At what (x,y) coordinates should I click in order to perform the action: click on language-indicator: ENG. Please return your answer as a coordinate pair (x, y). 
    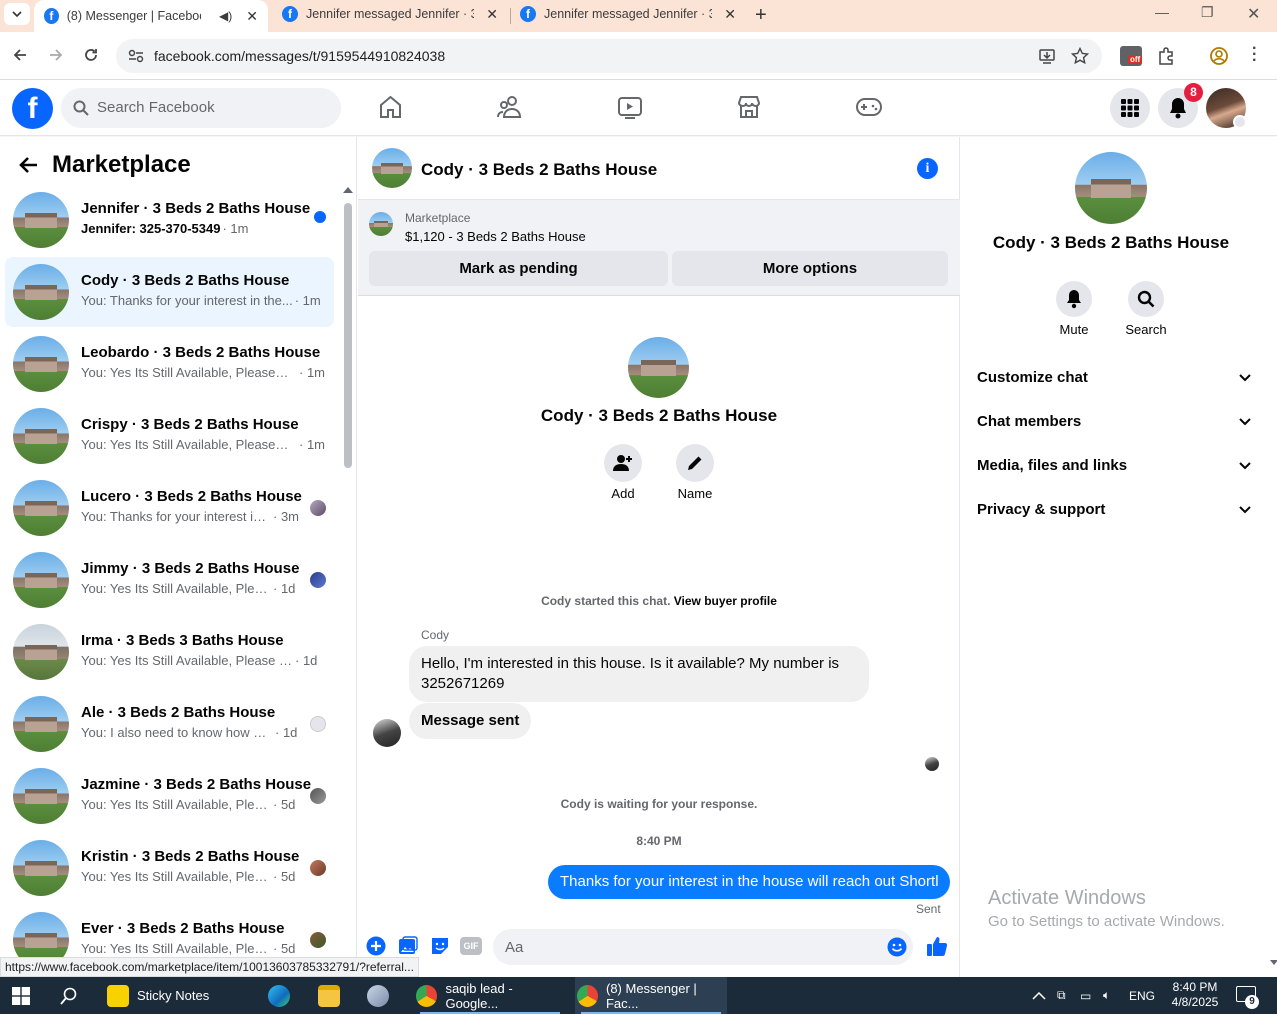
    Looking at the image, I should click on (1142, 995).